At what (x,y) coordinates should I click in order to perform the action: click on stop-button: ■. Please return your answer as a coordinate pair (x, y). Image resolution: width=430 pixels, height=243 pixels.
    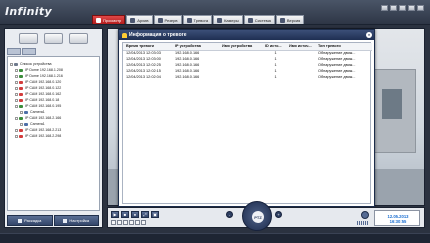
    Looking at the image, I should click on (125, 214).